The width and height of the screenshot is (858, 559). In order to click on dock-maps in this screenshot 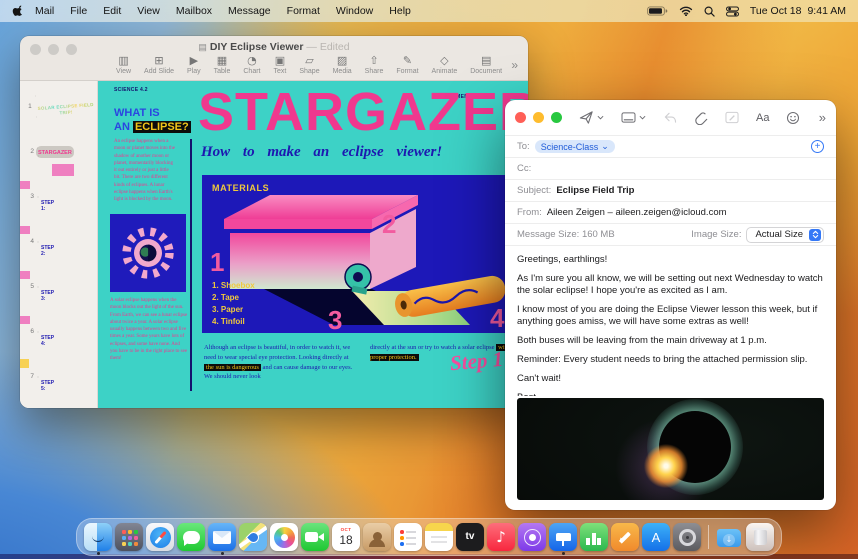, I will do `click(253, 537)`.